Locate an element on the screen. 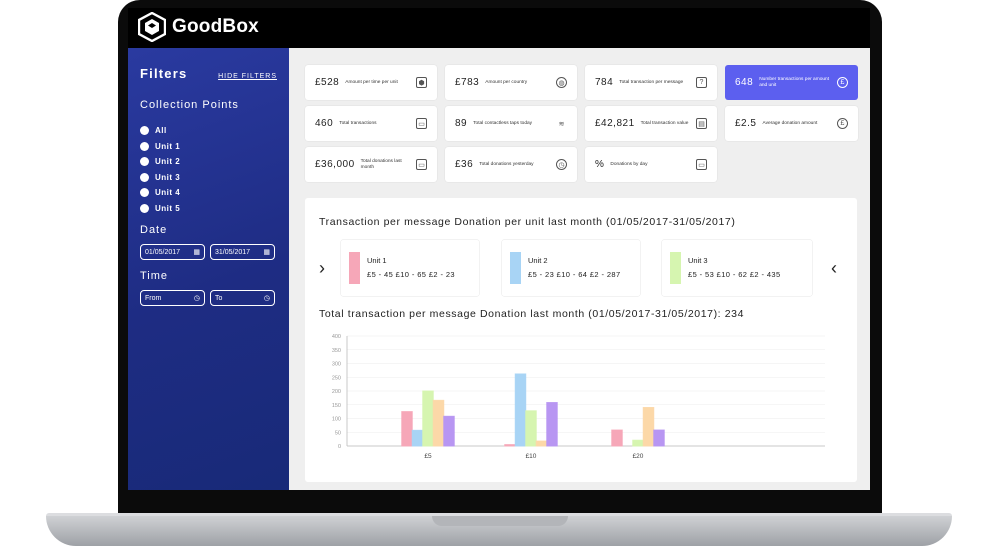  unit-card: Unit 2 £5 - 23 £10 - 64 £2 - 287 is located at coordinates (571, 268).